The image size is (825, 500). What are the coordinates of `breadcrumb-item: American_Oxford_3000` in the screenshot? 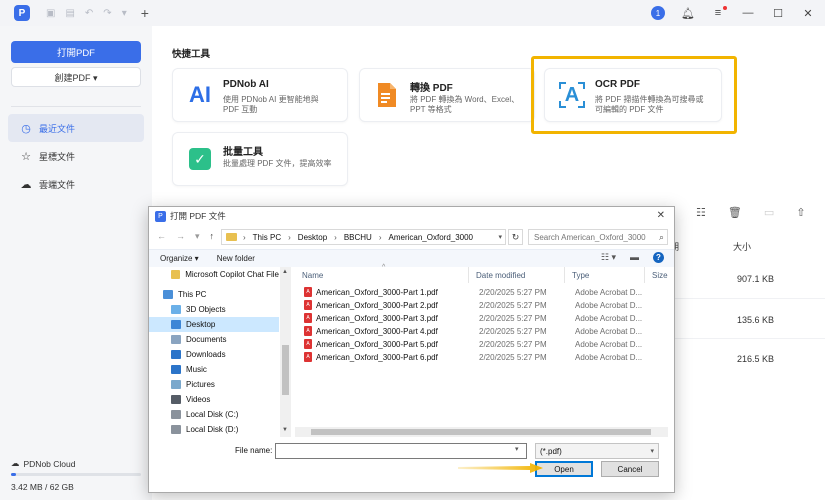 It's located at (431, 237).